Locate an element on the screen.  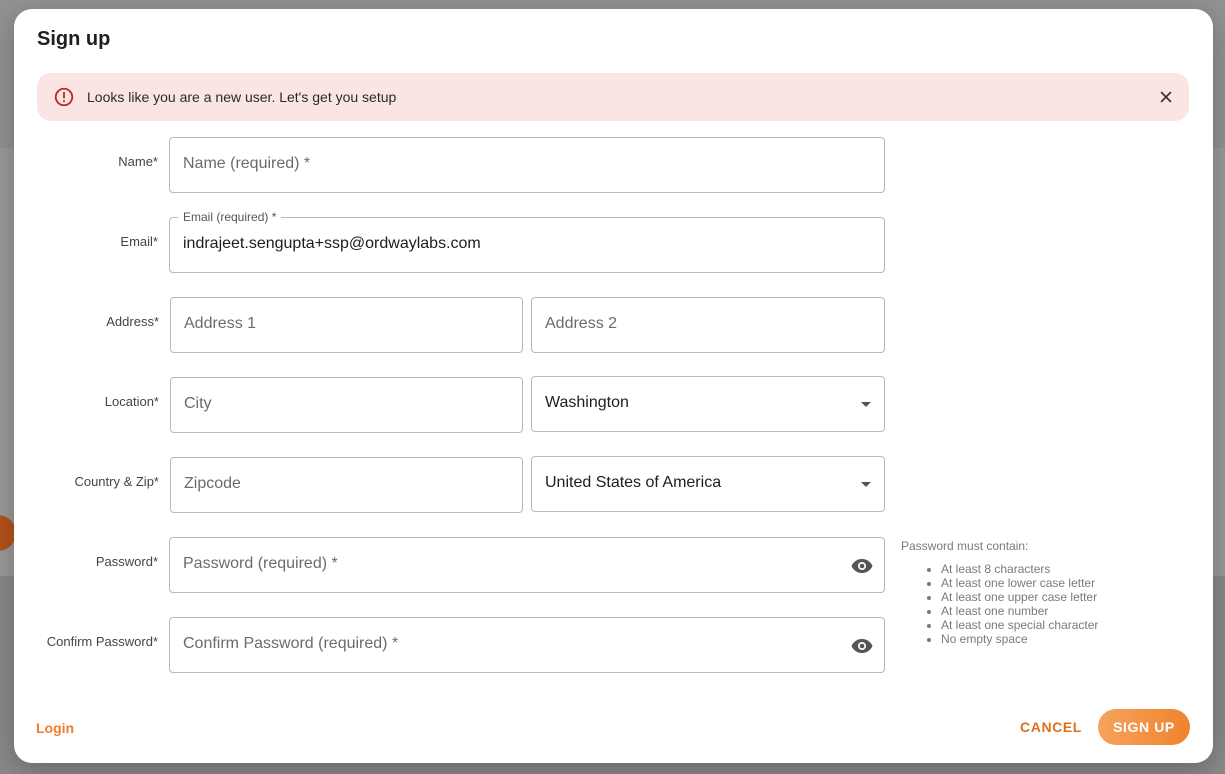
name-placeholder: Name (required) * is located at coordinates (247, 163).